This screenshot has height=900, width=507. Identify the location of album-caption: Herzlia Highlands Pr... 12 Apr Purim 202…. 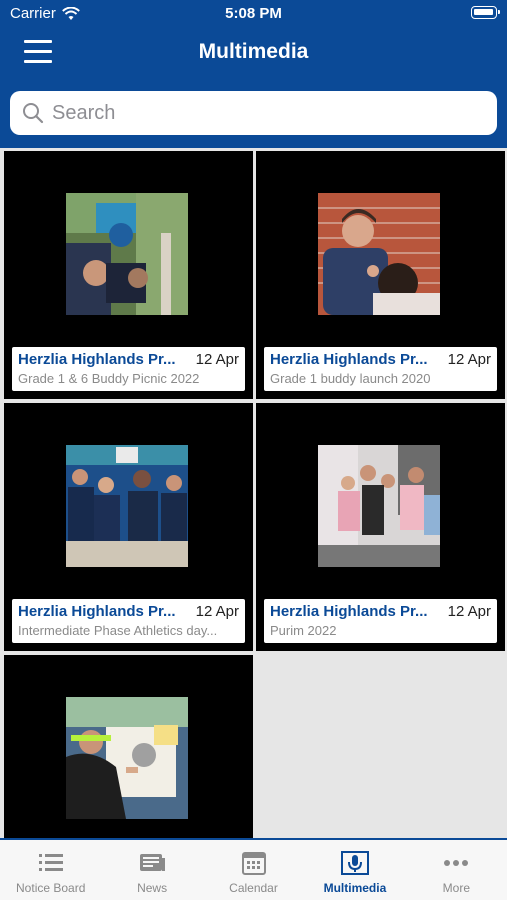
(380, 621).